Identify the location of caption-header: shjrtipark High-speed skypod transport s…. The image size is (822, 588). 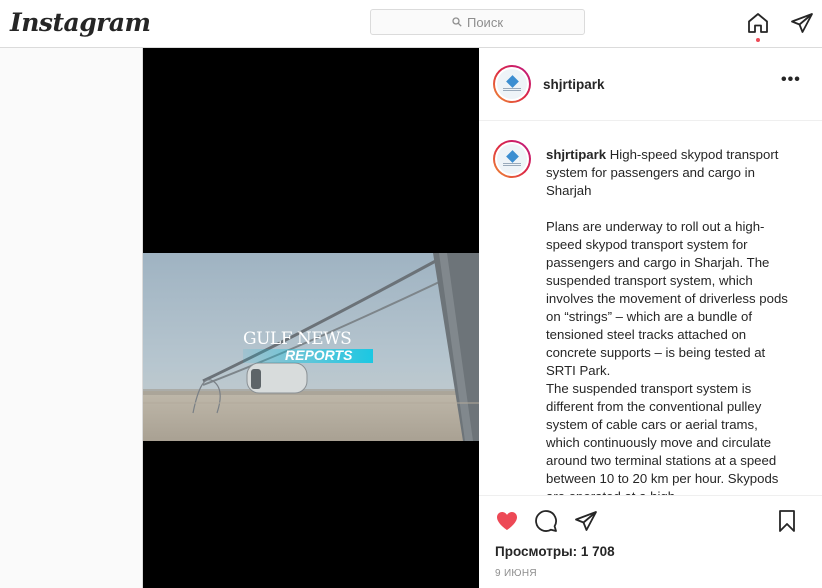
(667, 173).